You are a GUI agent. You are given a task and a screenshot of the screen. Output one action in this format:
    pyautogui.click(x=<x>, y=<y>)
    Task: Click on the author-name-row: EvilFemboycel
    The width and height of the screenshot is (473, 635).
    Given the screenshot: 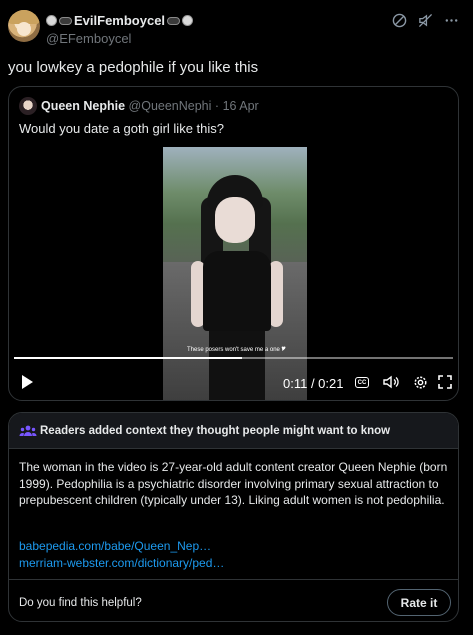 What is the action you would take?
    pyautogui.click(x=120, y=20)
    